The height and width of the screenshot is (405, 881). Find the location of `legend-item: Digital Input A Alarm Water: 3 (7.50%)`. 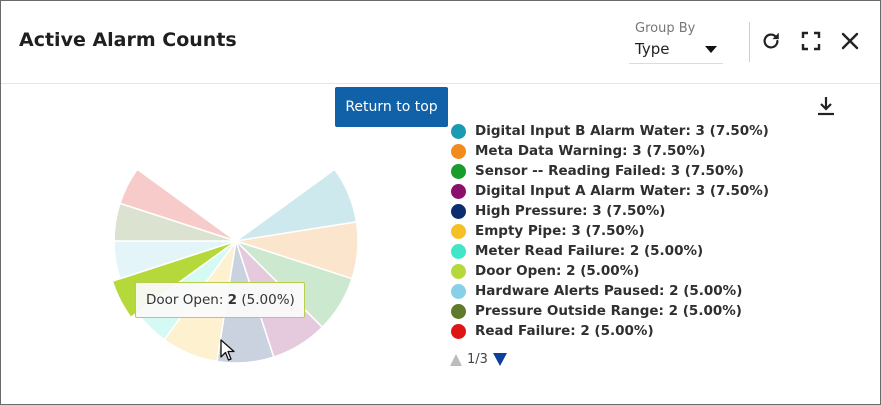

legend-item: Digital Input A Alarm Water: 3 (7.50%) is located at coordinates (656, 191).